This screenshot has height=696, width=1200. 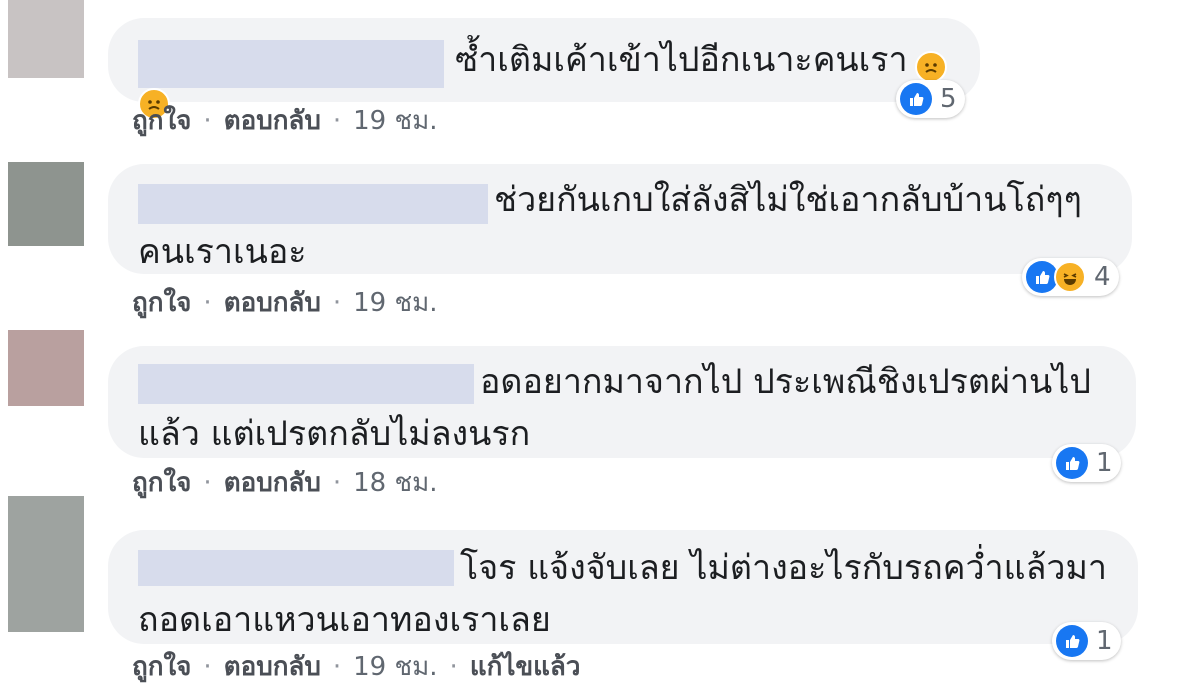 I want to click on comment-text: ซ้ำเติมเค้าเข้าไปอีกเนาะคนเรา, so click(x=681, y=60).